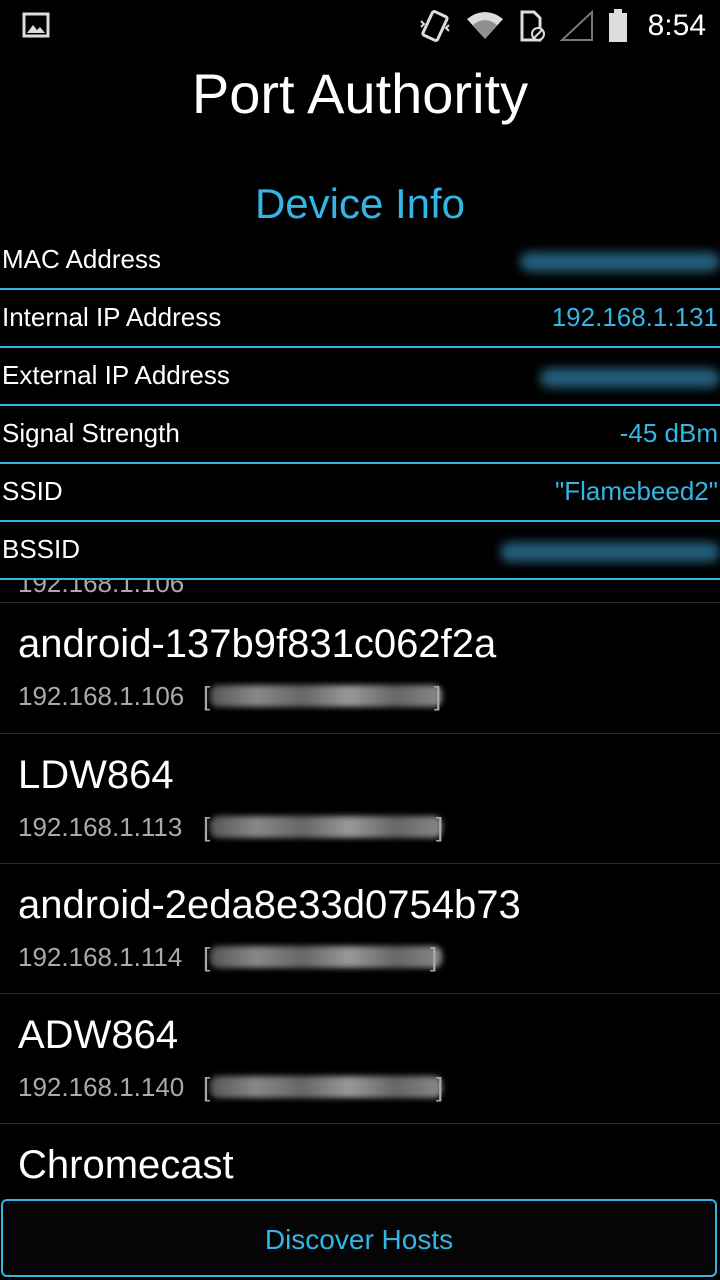 The height and width of the screenshot is (1280, 720). What do you see at coordinates (435, 26) in the screenshot?
I see `vibrate-icon` at bounding box center [435, 26].